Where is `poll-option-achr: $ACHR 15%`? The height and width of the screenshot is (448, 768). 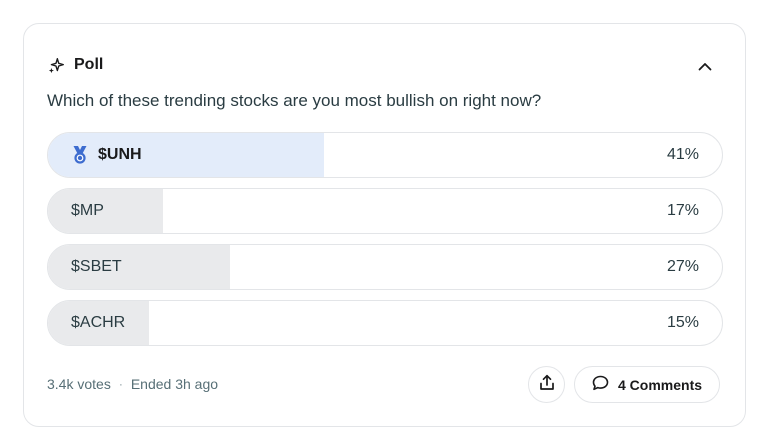
poll-option-achr: $ACHR 15% is located at coordinates (385, 323).